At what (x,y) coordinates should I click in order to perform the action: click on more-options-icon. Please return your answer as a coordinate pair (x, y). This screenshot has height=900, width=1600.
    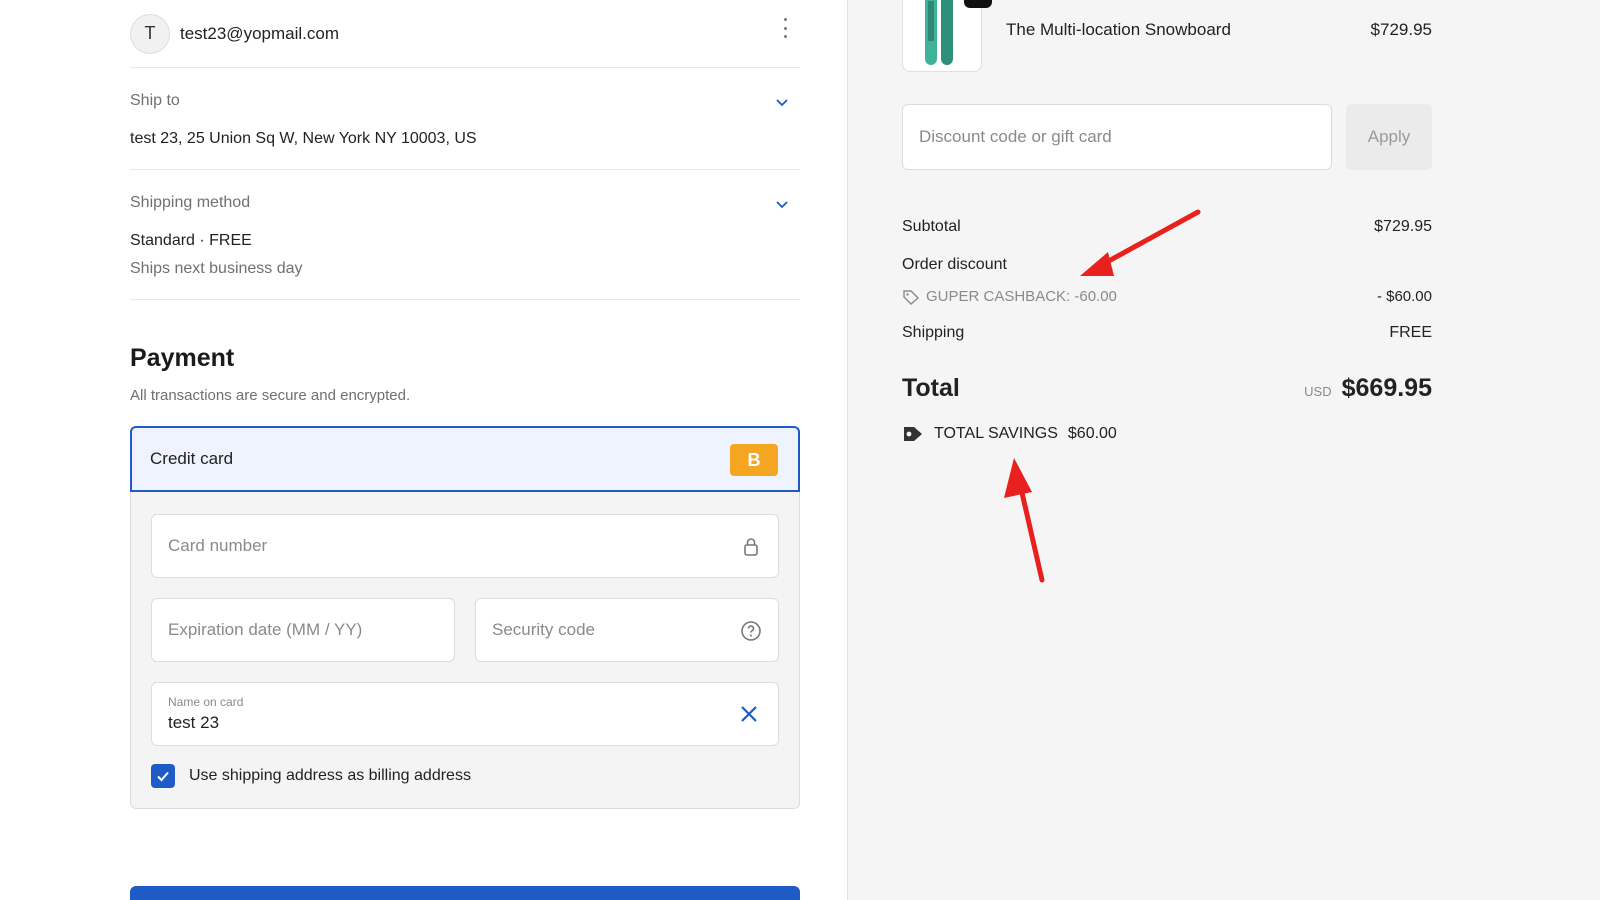
    Looking at the image, I should click on (787, 28).